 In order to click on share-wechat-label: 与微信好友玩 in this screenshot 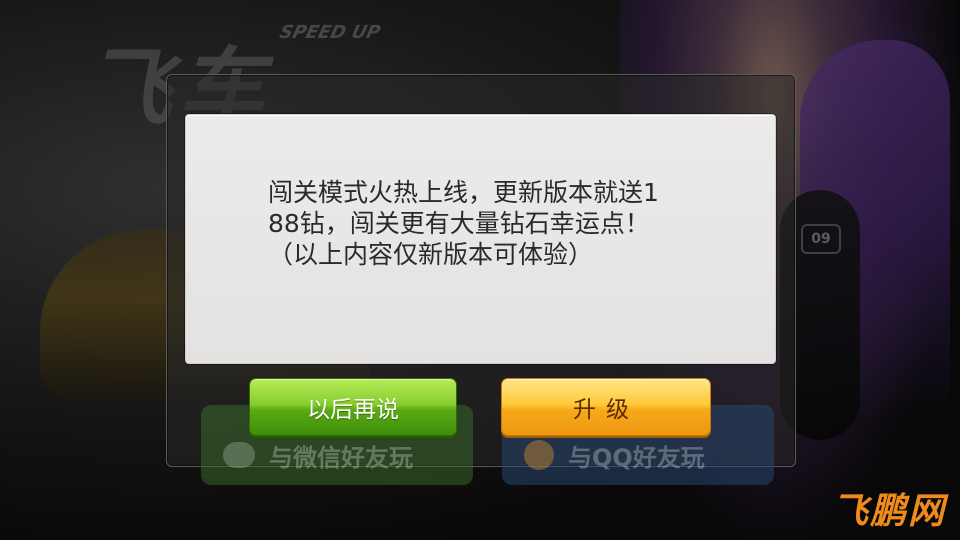, I will do `click(341, 457)`.